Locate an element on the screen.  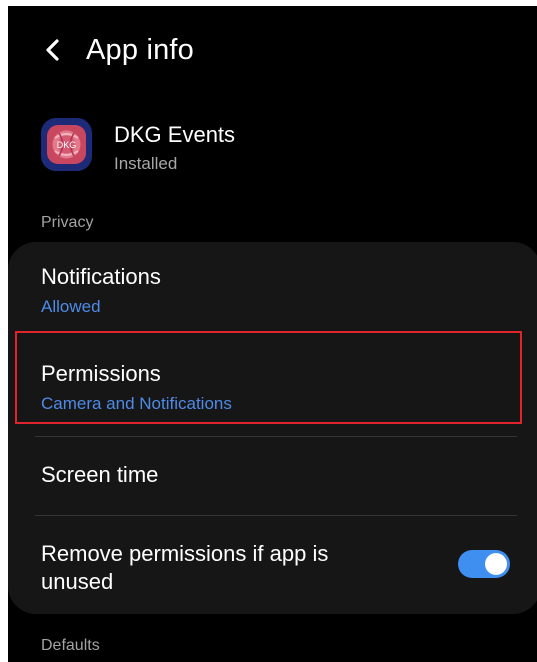
app-summary: DKG DKG Events Installed is located at coordinates (272, 146).